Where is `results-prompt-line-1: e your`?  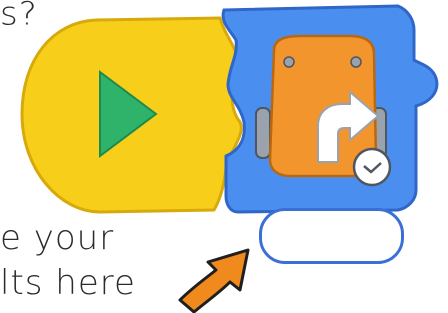 results-prompt-line-1: e your is located at coordinates (57, 238).